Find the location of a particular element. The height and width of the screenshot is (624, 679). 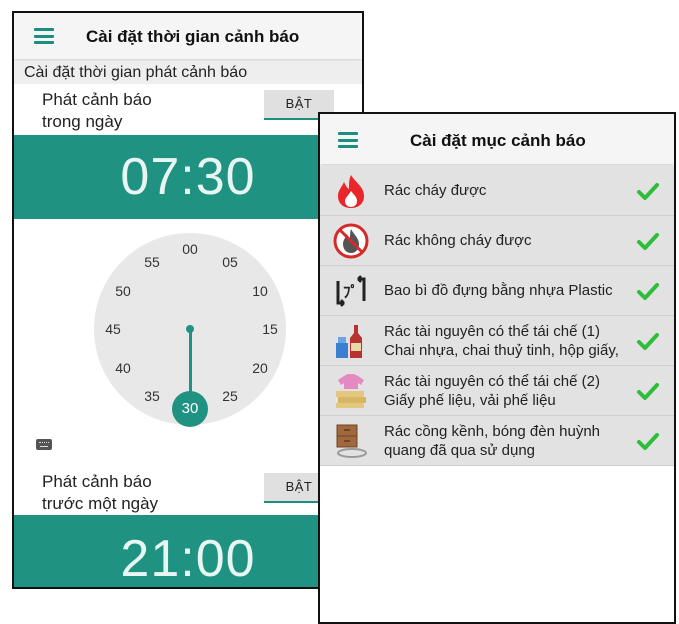

list-item: ﾌﾟ Bao bì đồ đựng bằng nhựa Plastic is located at coordinates (497, 291).